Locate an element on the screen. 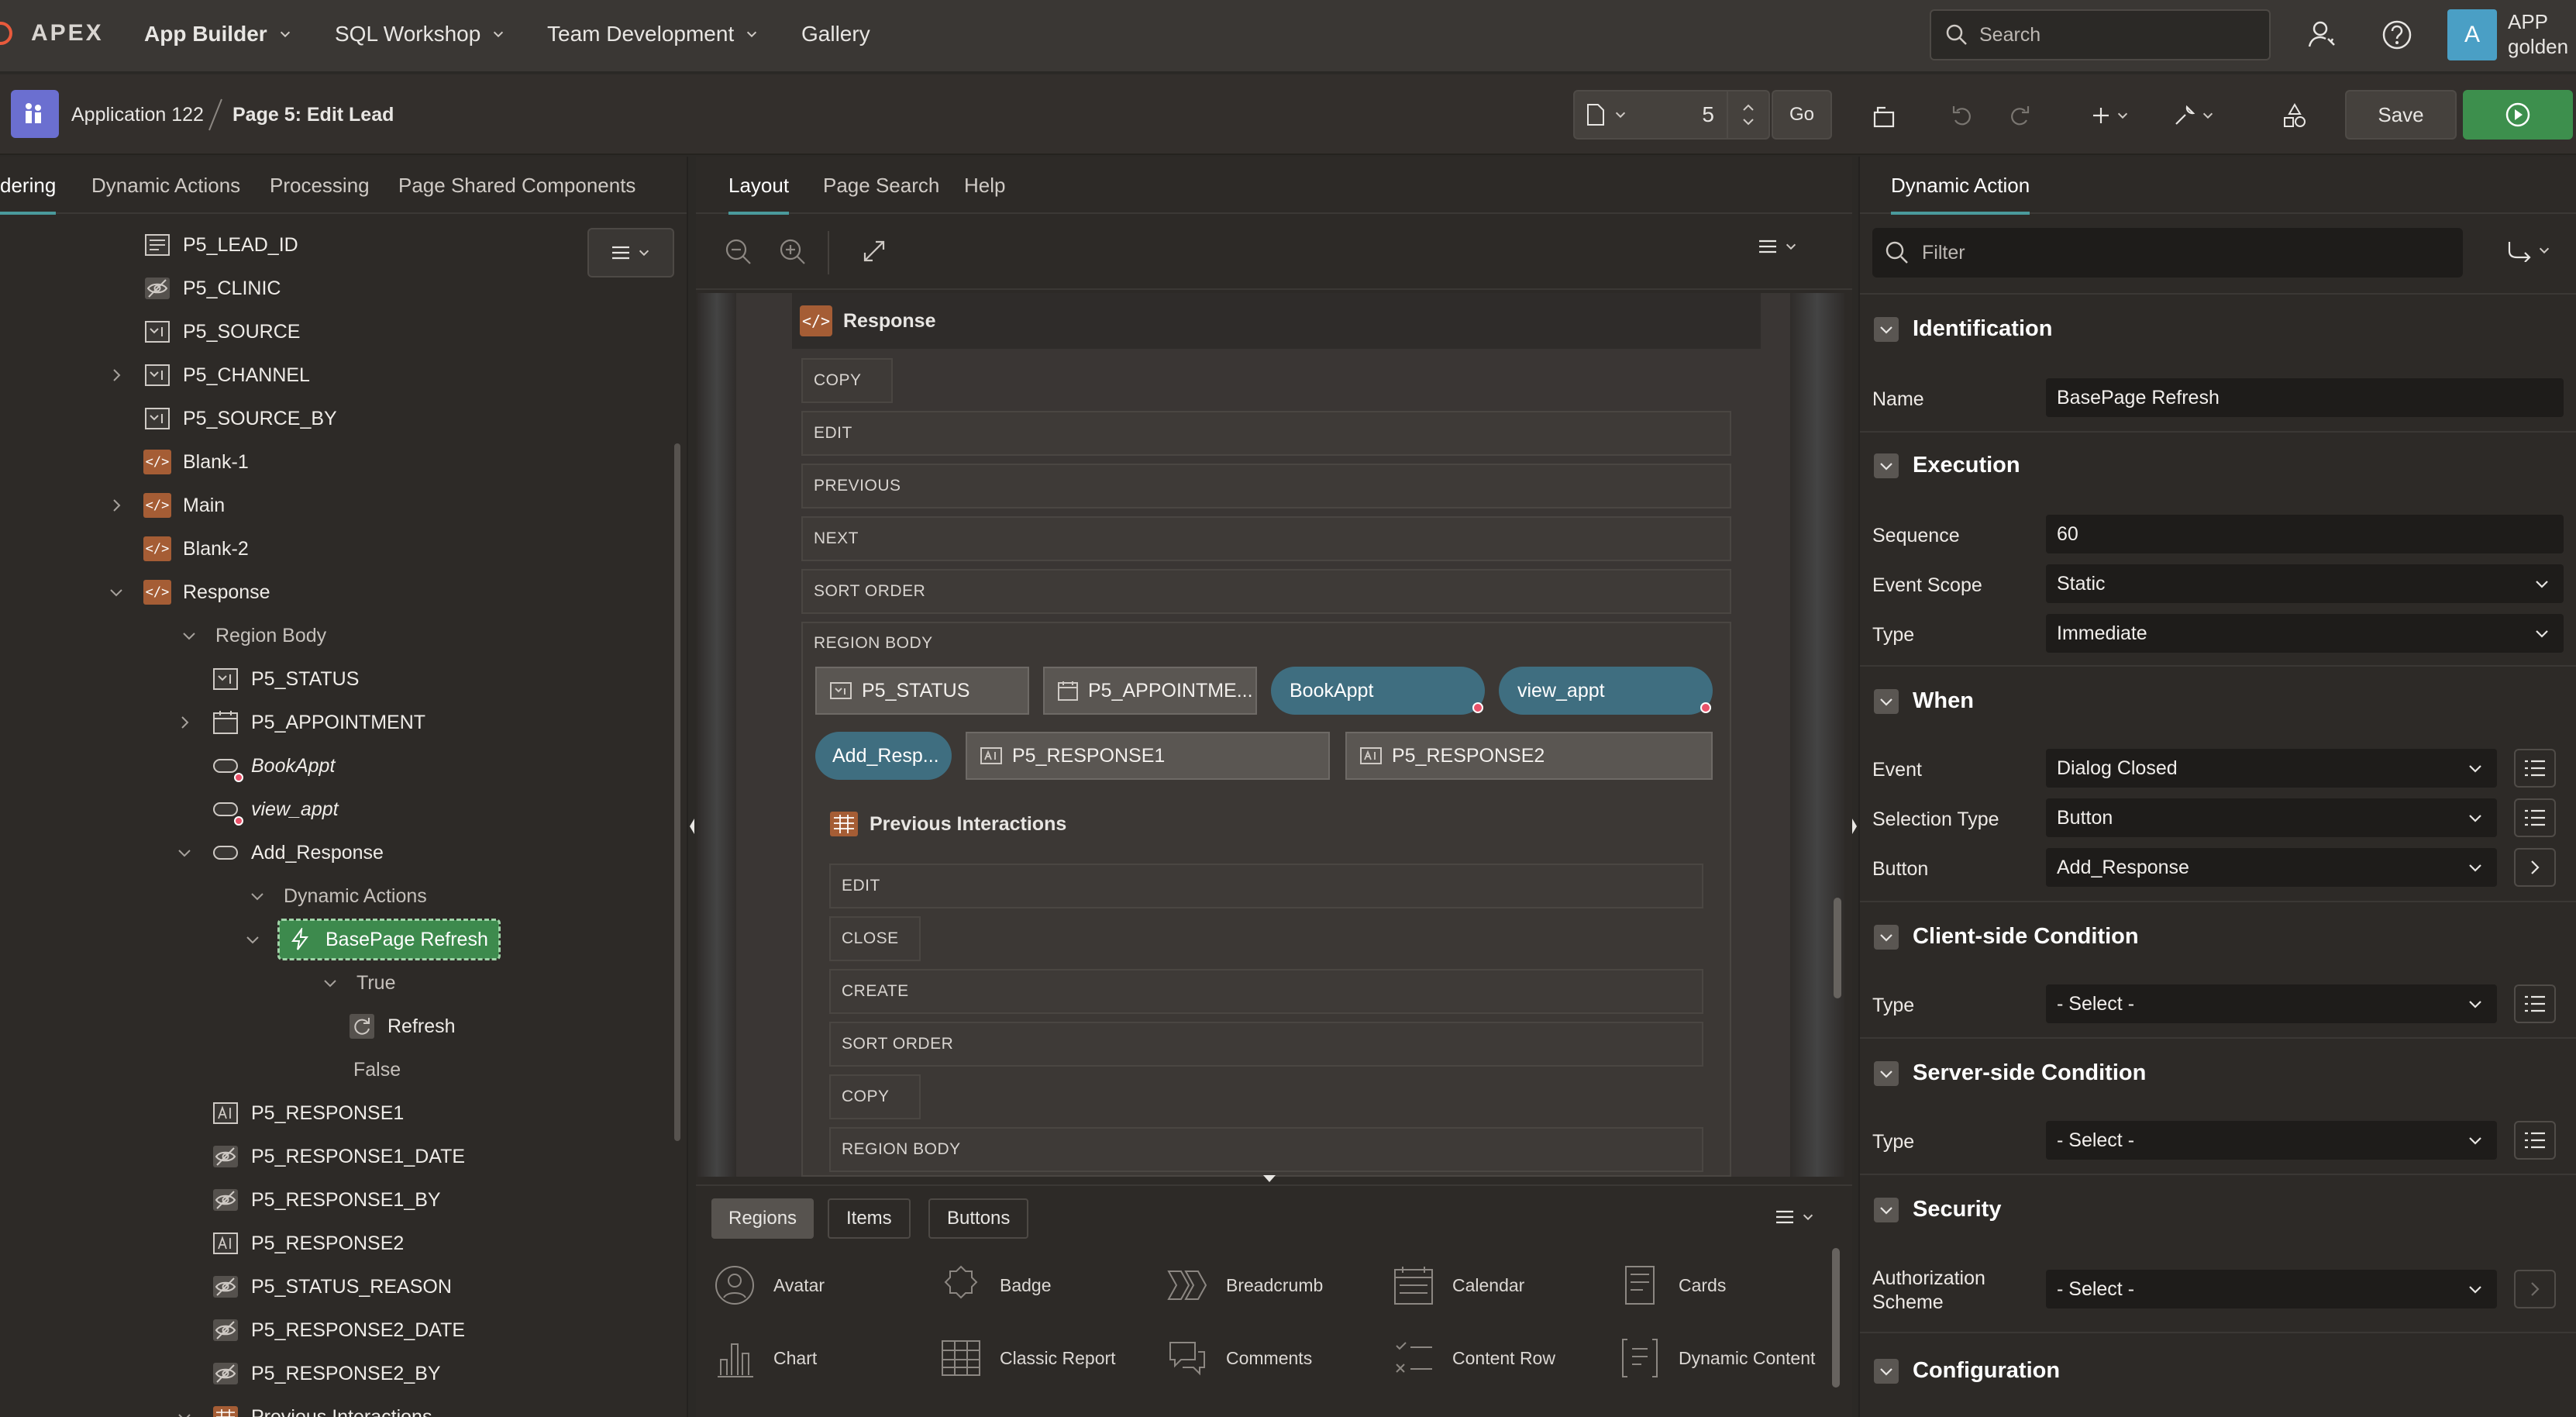  left-splitter-arrow-icon is located at coordinates (692, 826).